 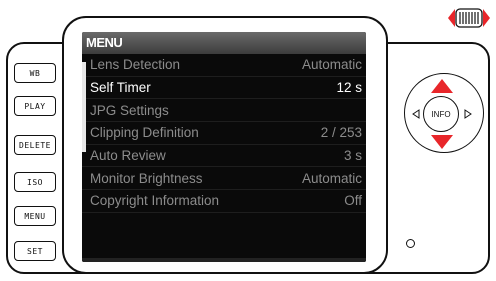 I want to click on menu-item-auto-review: Auto Review 3 s, so click(x=224, y=156).